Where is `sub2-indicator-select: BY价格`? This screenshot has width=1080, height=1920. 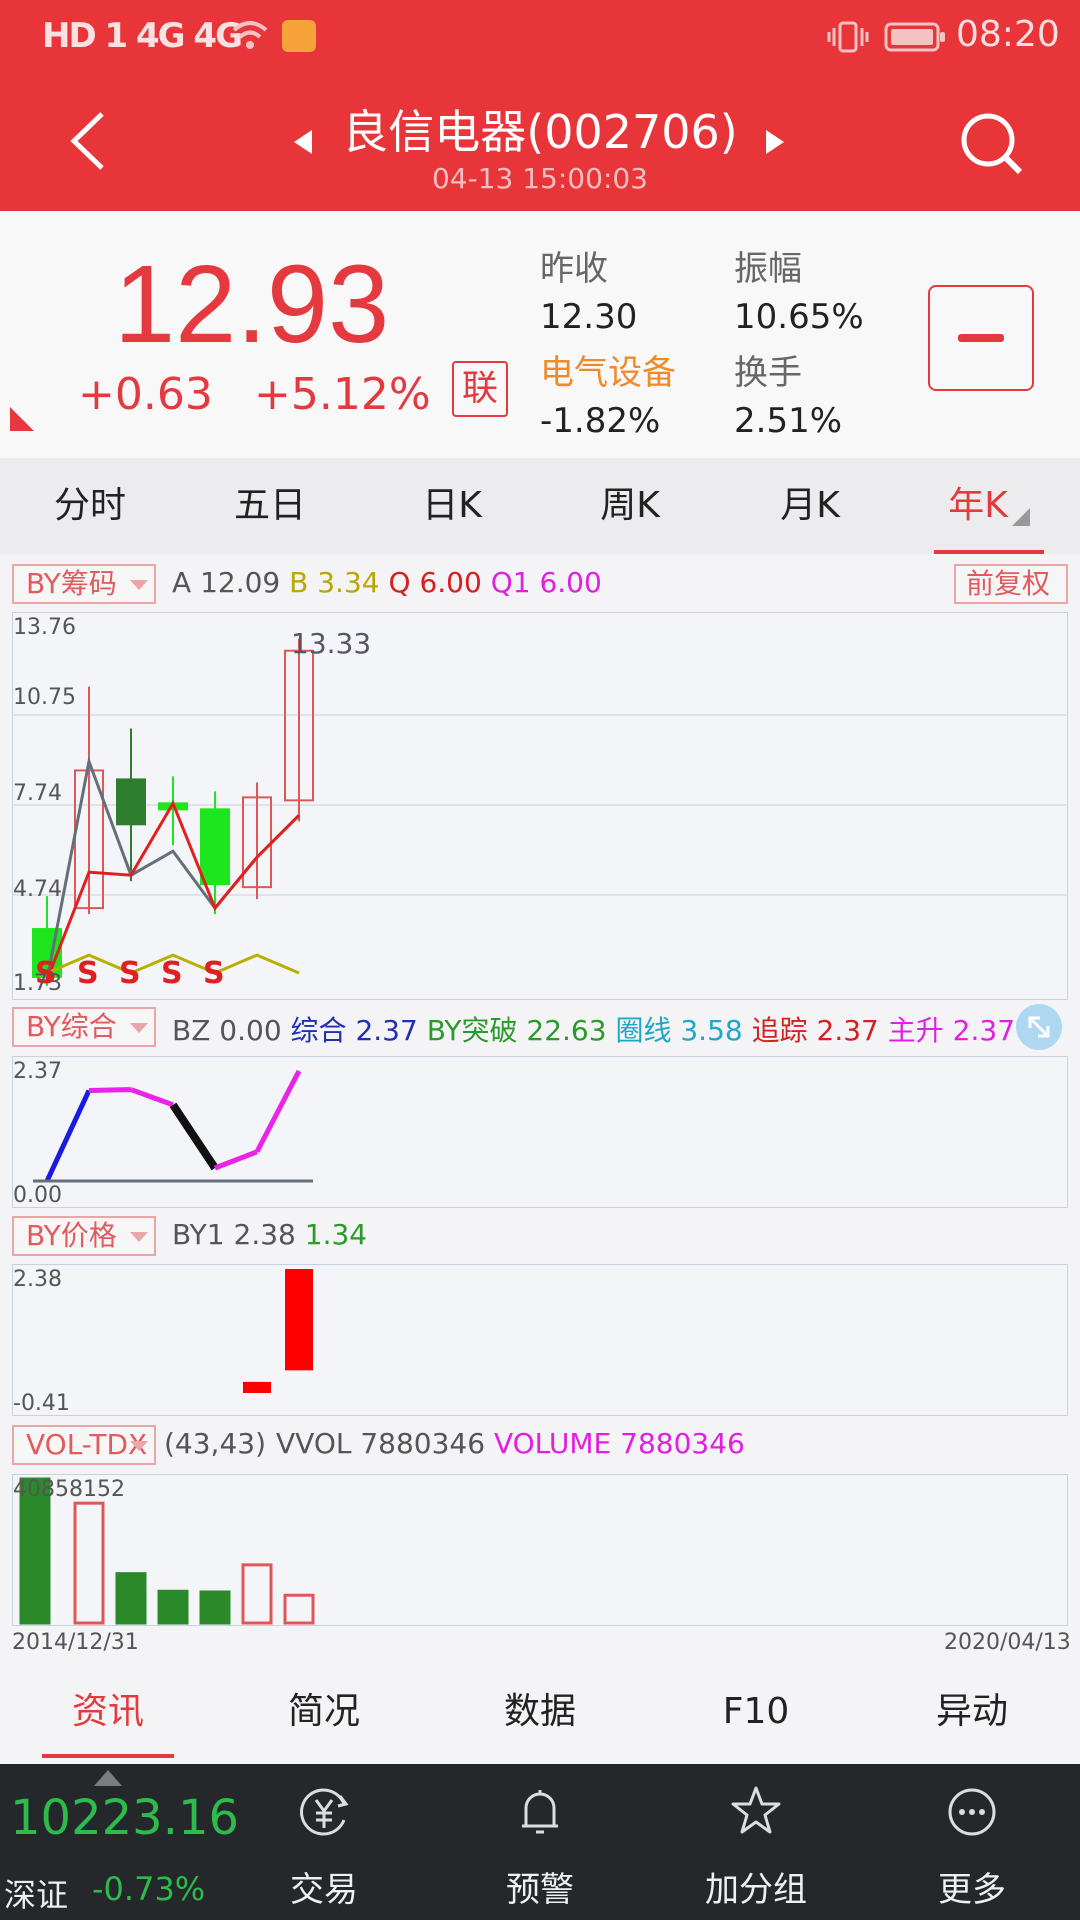 sub2-indicator-select: BY价格 is located at coordinates (84, 1236).